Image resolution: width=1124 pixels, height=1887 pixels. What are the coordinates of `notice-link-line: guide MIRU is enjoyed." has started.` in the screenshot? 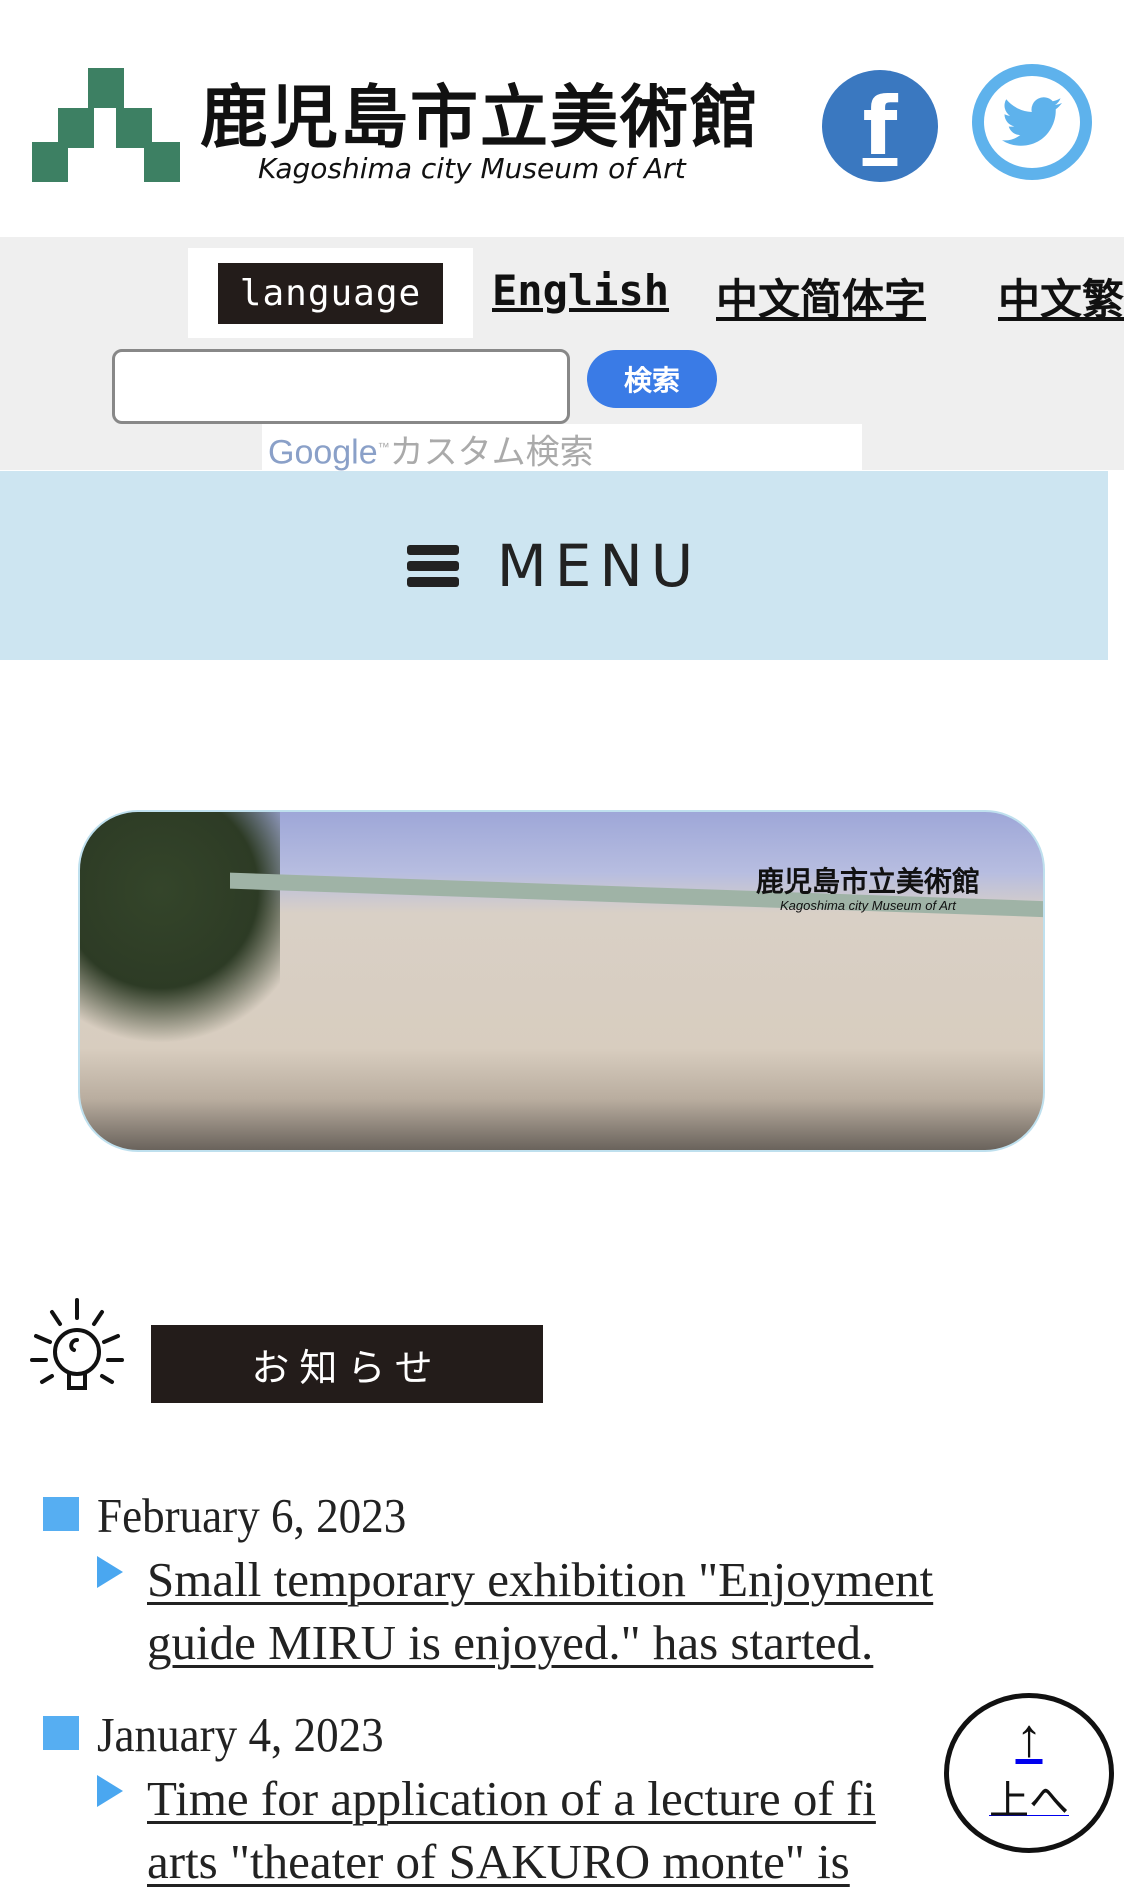 It's located at (510, 1642).